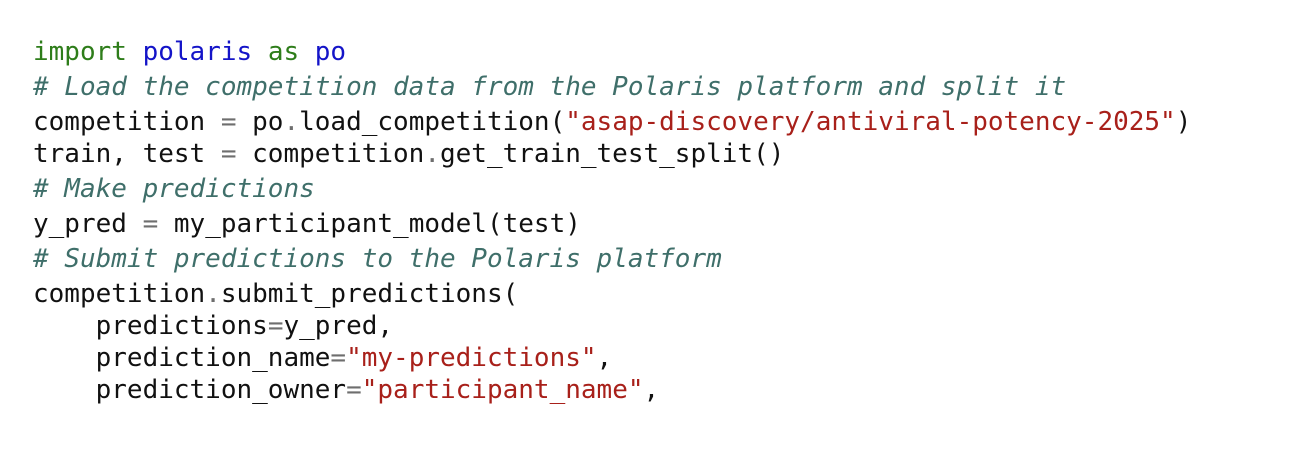 The height and width of the screenshot is (460, 1306). What do you see at coordinates (197, 52) in the screenshot?
I see `code-token-name: polaris` at bounding box center [197, 52].